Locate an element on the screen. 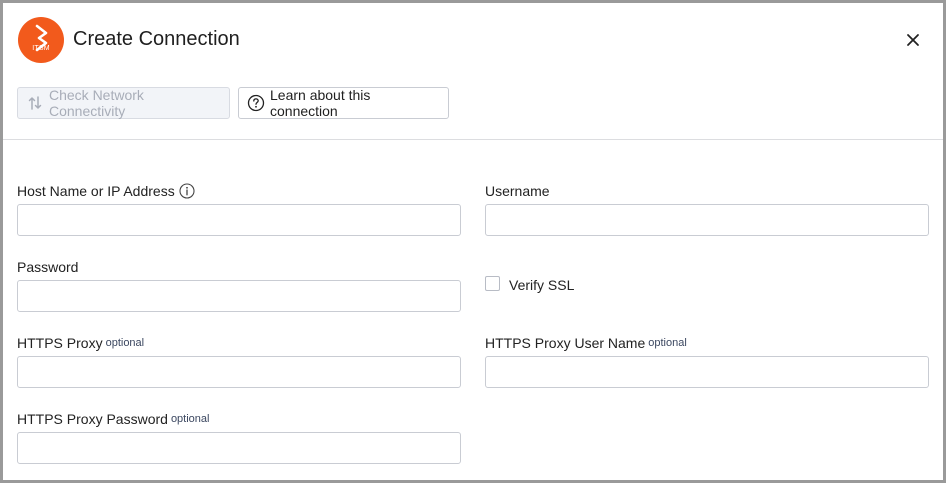 Image resolution: width=946 pixels, height=483 pixels. close-icon is located at coordinates (913, 40).